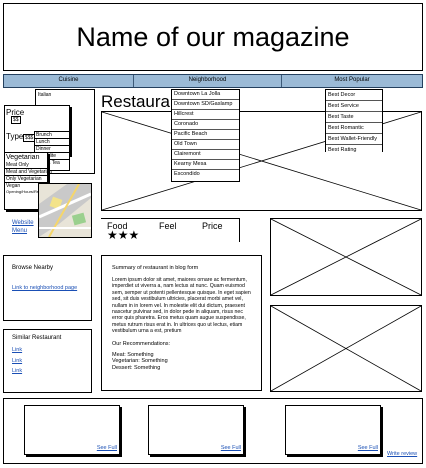 This screenshot has width=426, height=468. I want to click on magazine-title: Name of our magazine, so click(213, 37).